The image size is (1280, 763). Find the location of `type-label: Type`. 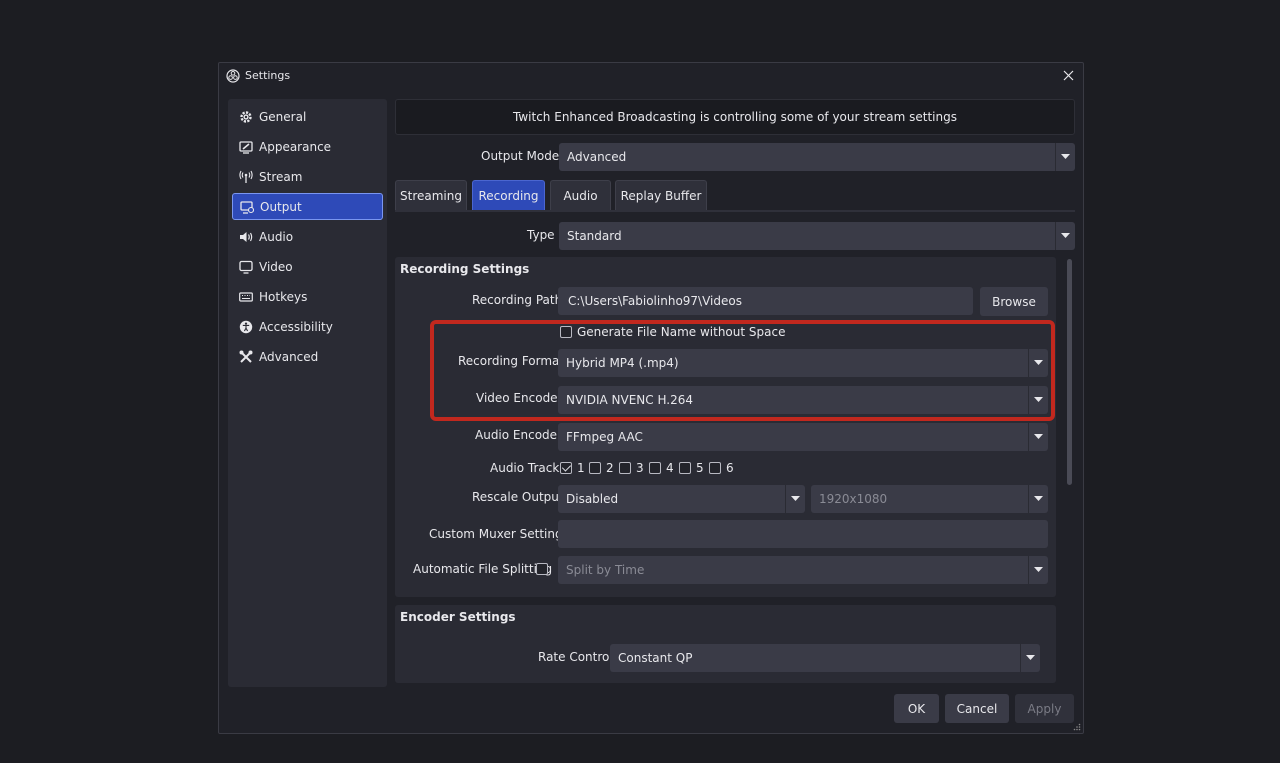

type-label: Type is located at coordinates (541, 235).